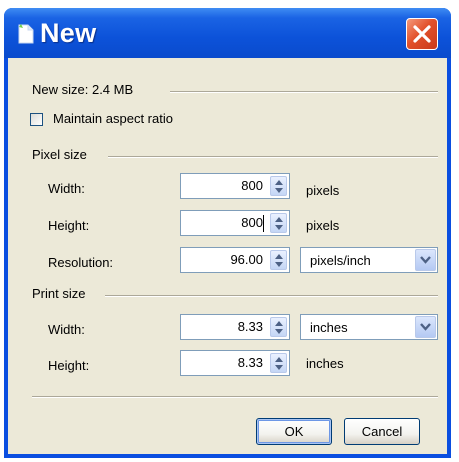 The image size is (459, 462). What do you see at coordinates (227, 33) in the screenshot?
I see `title-bar: New` at bounding box center [227, 33].